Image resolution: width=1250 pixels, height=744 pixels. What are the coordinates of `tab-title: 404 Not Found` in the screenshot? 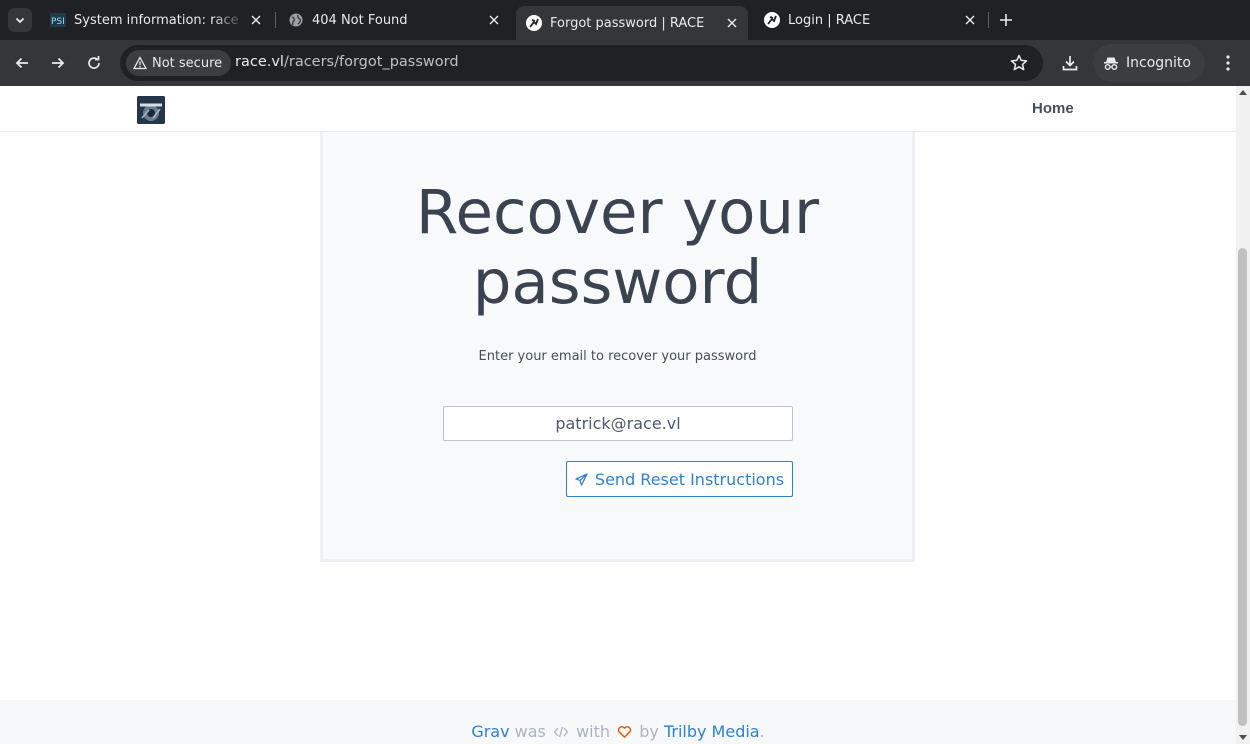 It's located at (360, 20).